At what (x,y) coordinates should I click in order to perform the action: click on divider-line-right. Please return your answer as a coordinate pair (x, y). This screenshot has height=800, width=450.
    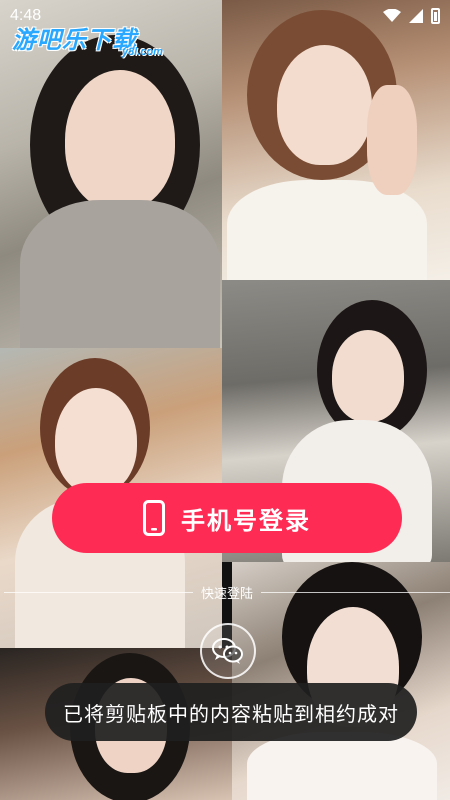
    Looking at the image, I should click on (355, 592).